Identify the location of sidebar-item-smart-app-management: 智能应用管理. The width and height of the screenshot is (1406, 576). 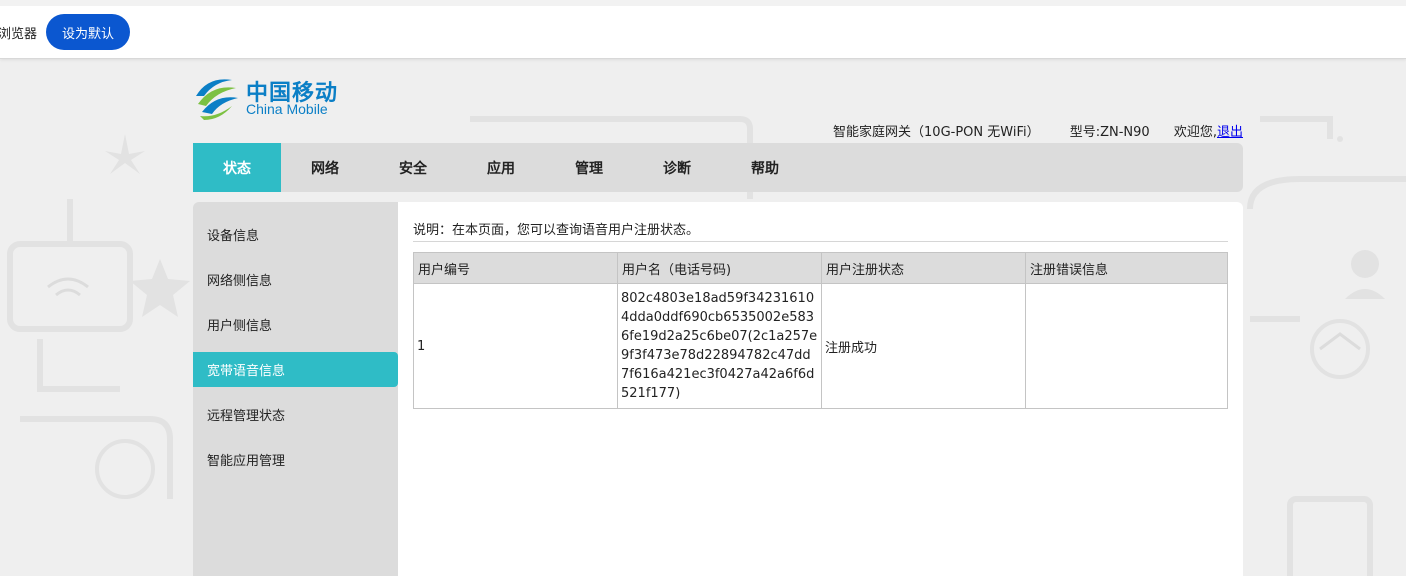
(295, 459).